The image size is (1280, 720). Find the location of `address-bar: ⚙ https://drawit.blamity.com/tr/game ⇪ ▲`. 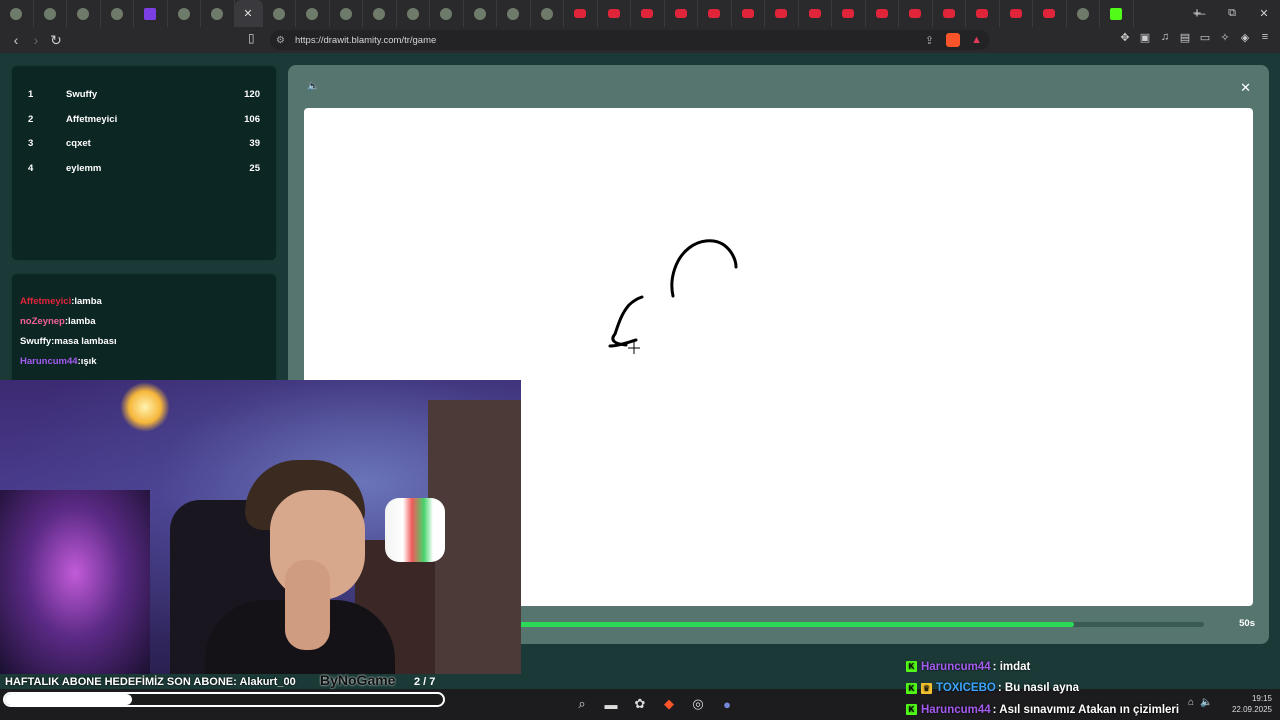

address-bar: ⚙ https://drawit.blamity.com/tr/game ⇪ ▲ is located at coordinates (630, 40).